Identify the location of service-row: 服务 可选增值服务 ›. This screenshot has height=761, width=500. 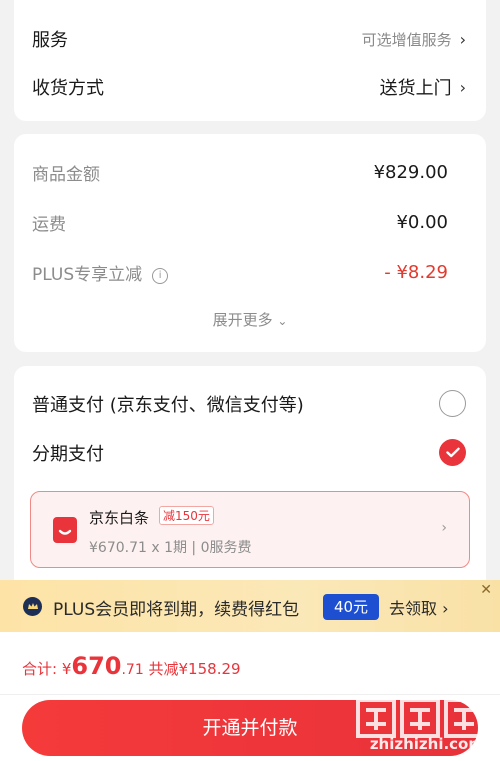
(249, 39).